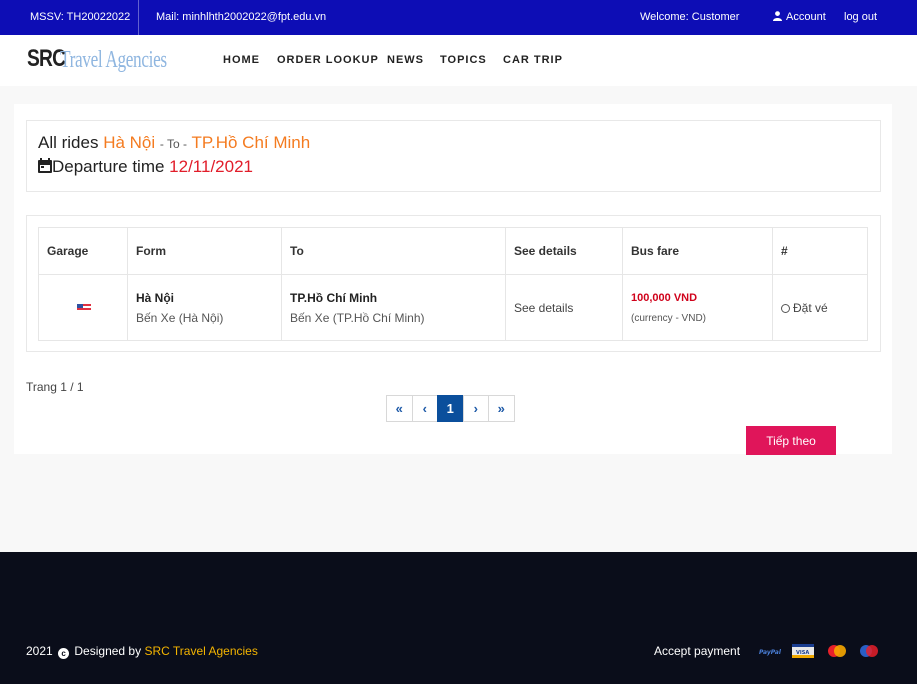 The height and width of the screenshot is (684, 917). Describe the element at coordinates (533, 60) in the screenshot. I see `nav-car-trip: CAR TRIP` at that location.